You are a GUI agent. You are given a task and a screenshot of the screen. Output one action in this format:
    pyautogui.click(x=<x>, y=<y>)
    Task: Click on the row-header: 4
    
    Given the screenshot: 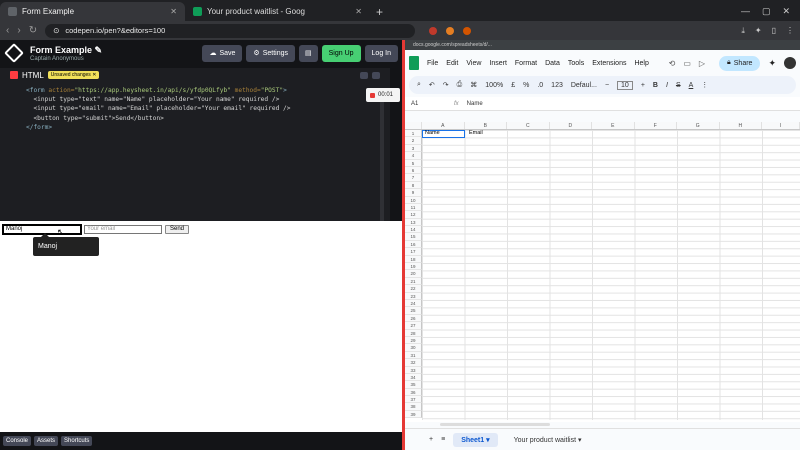 What is the action you would take?
    pyautogui.click(x=413, y=156)
    